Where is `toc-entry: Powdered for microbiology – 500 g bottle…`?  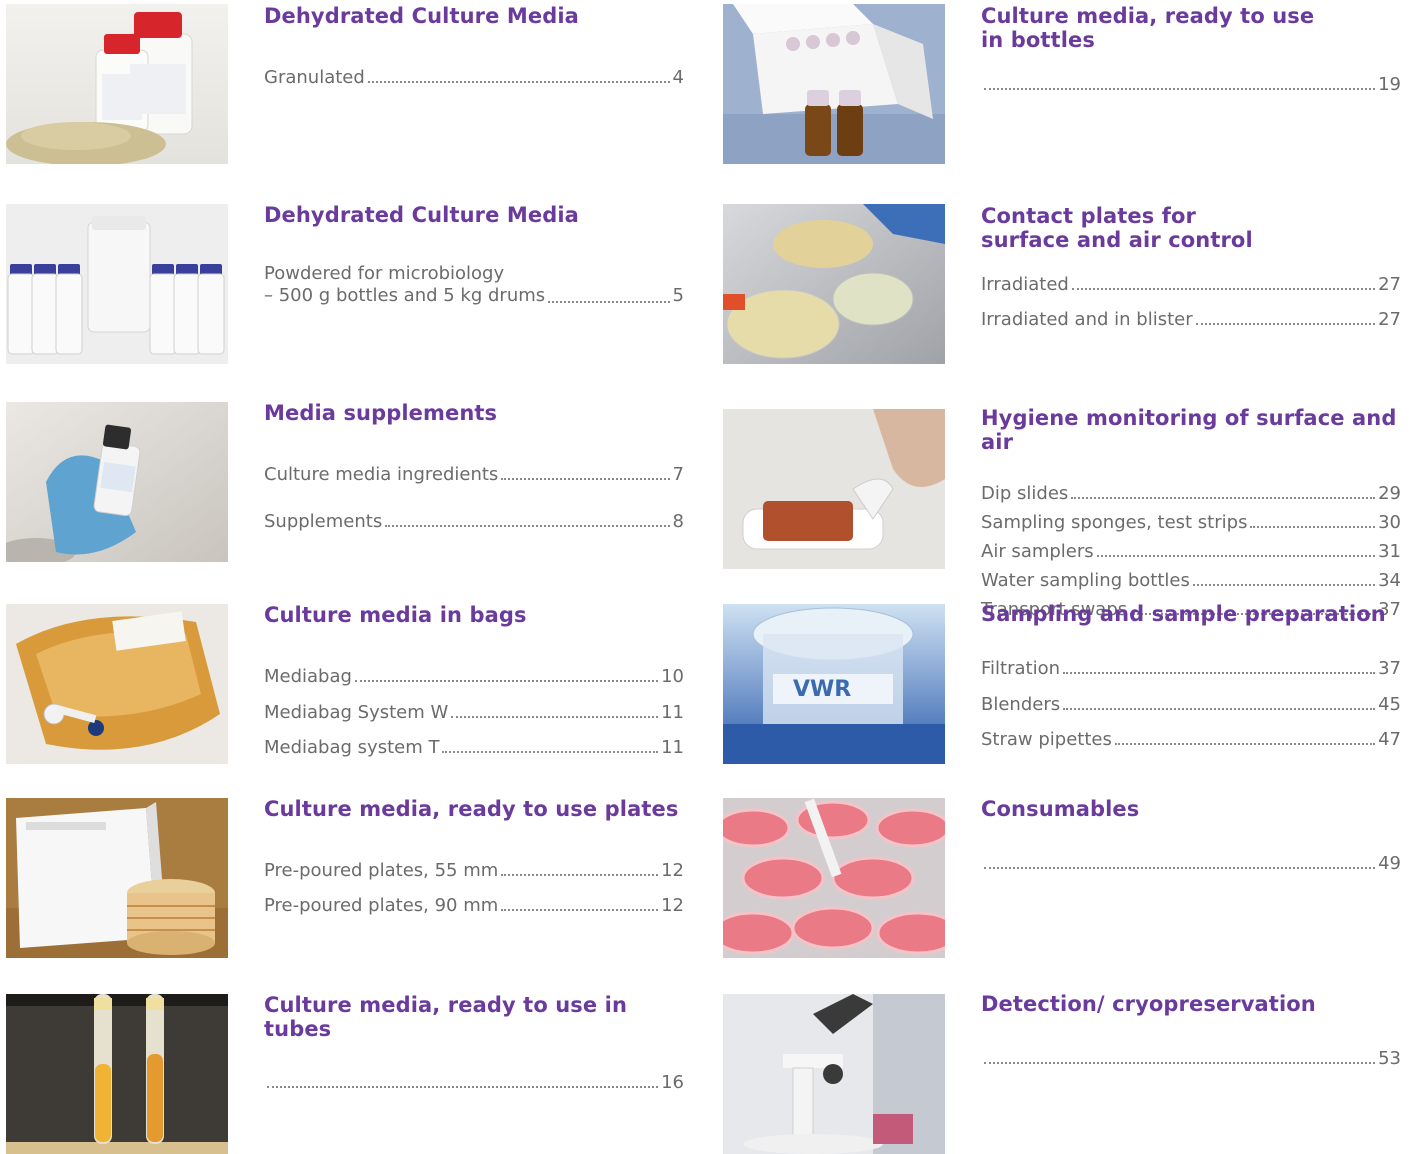
toc-entry: Powdered for microbiology – 500 g bottle… is located at coordinates (474, 285).